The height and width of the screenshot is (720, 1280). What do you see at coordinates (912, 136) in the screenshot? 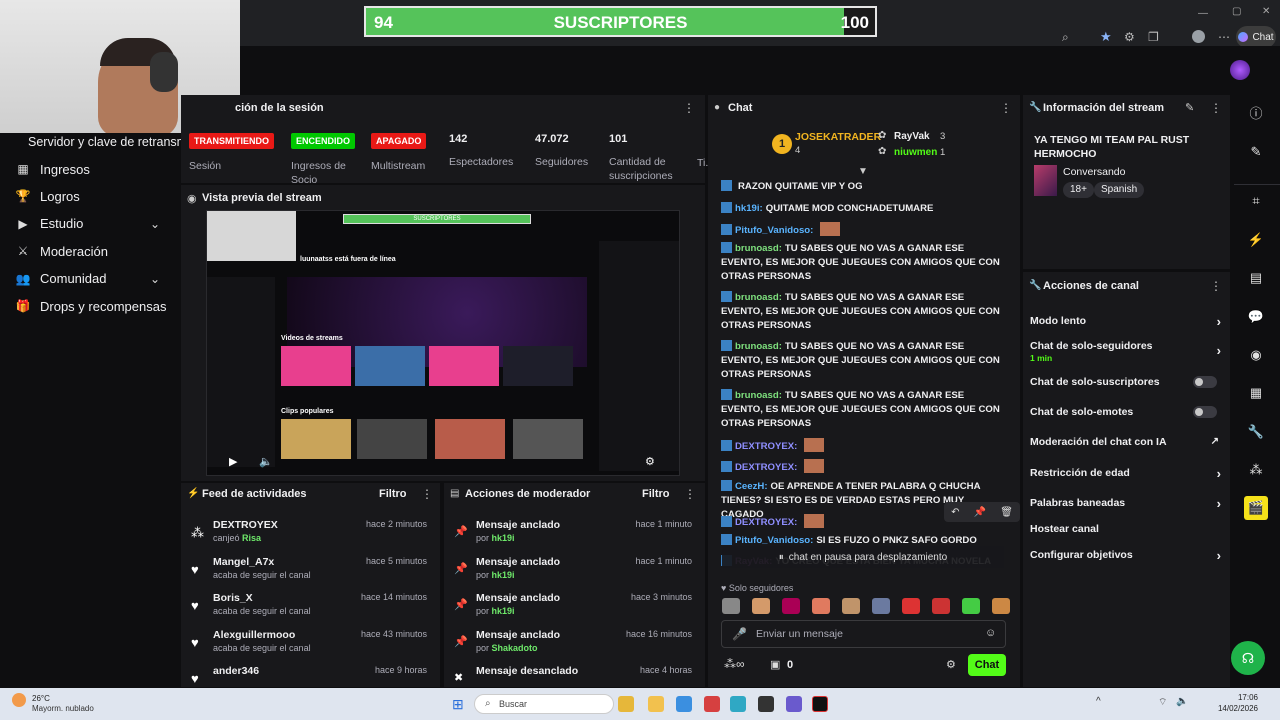
I see `leader-name: RayVak` at bounding box center [912, 136].